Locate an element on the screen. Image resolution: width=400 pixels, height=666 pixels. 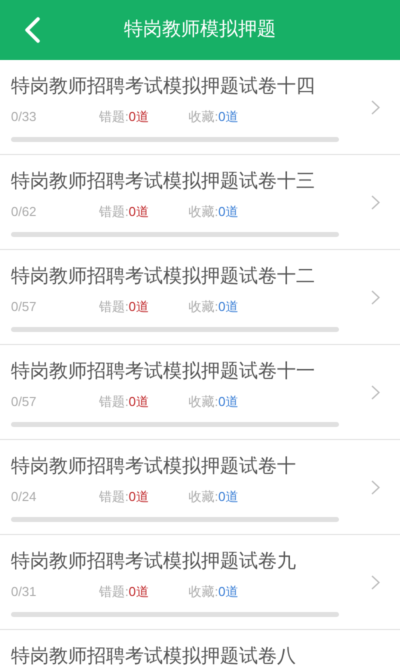
paper-row: 特岗教师招聘考试模拟押题试卷十 0/24 错题:0道 收藏:0道 is located at coordinates (200, 487).